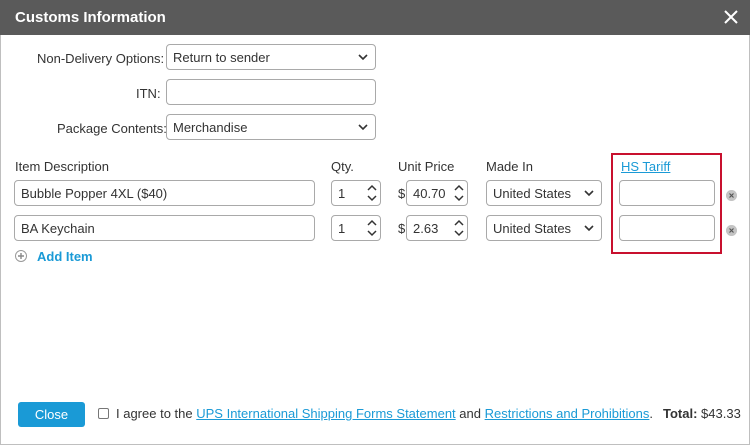 The width and height of the screenshot is (750, 445). Describe the element at coordinates (94, 193) in the screenshot. I see `item-description-value: Bubble Popper 4XL ($40)` at that location.